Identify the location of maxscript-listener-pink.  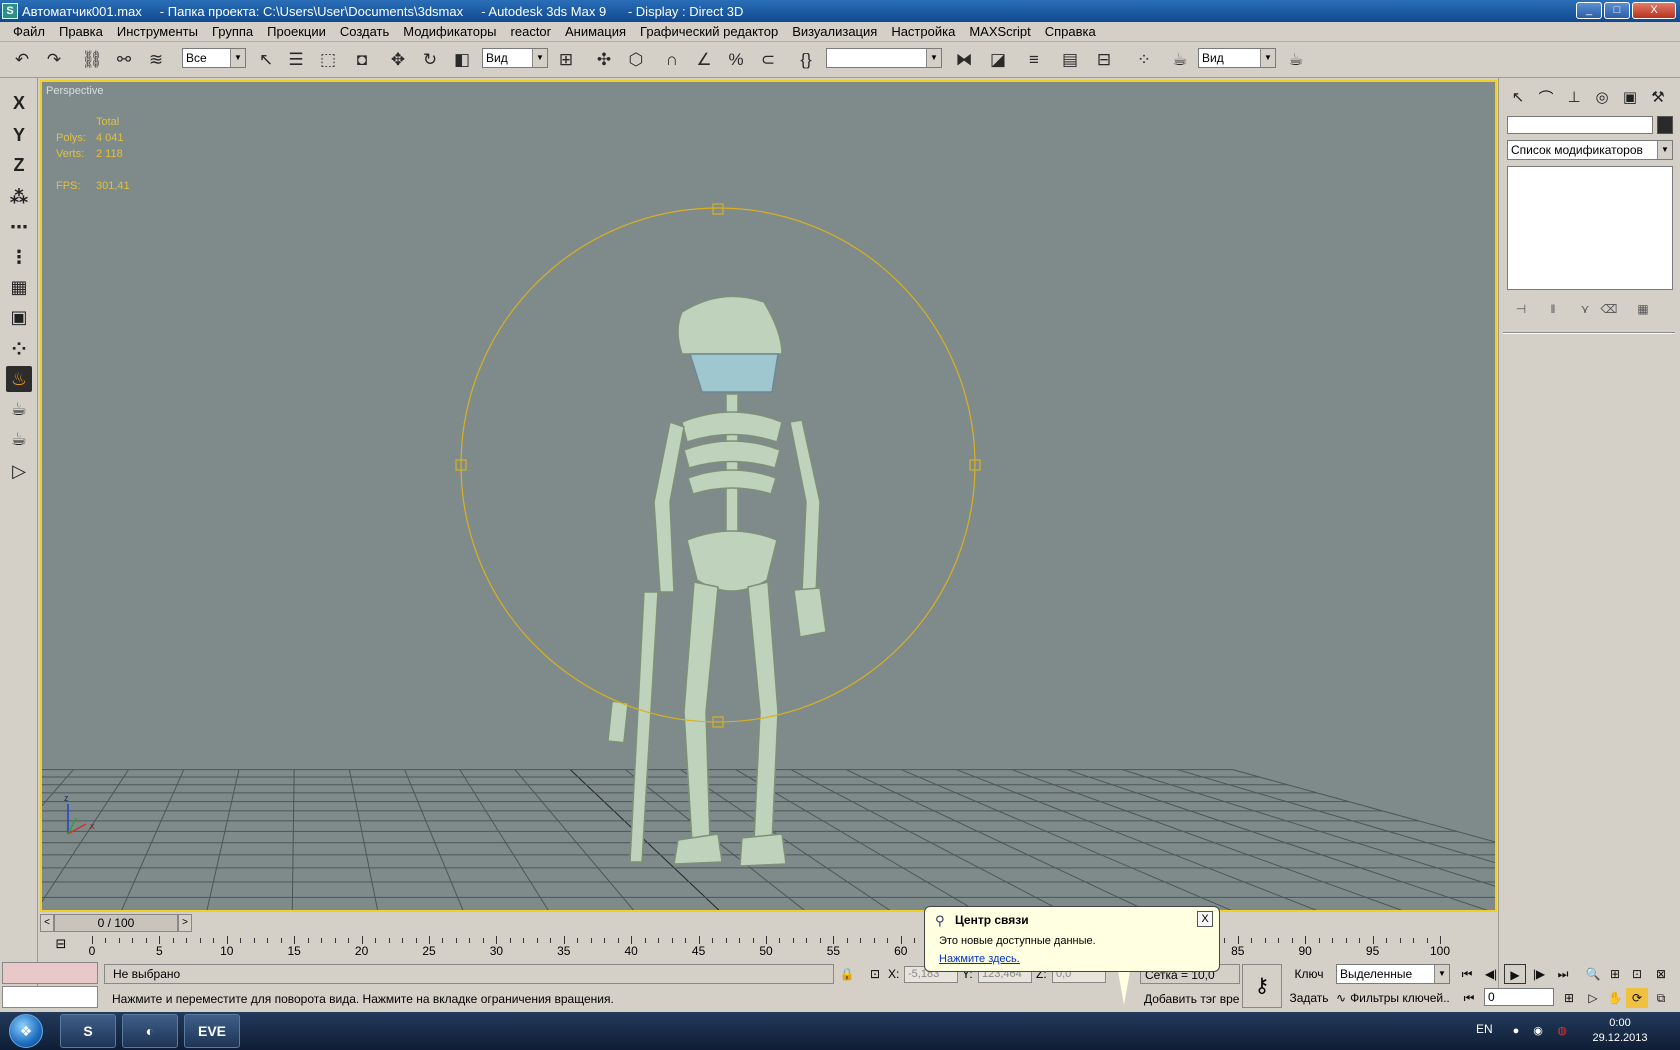
(50, 973).